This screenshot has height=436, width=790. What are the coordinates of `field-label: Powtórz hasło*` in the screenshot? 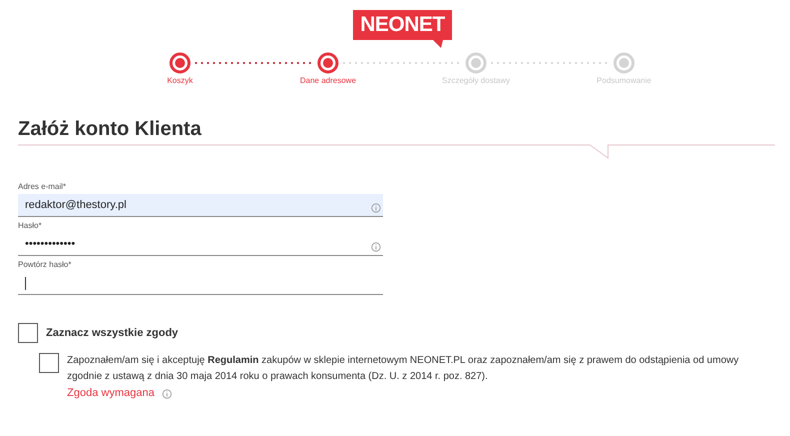 It's located at (45, 265).